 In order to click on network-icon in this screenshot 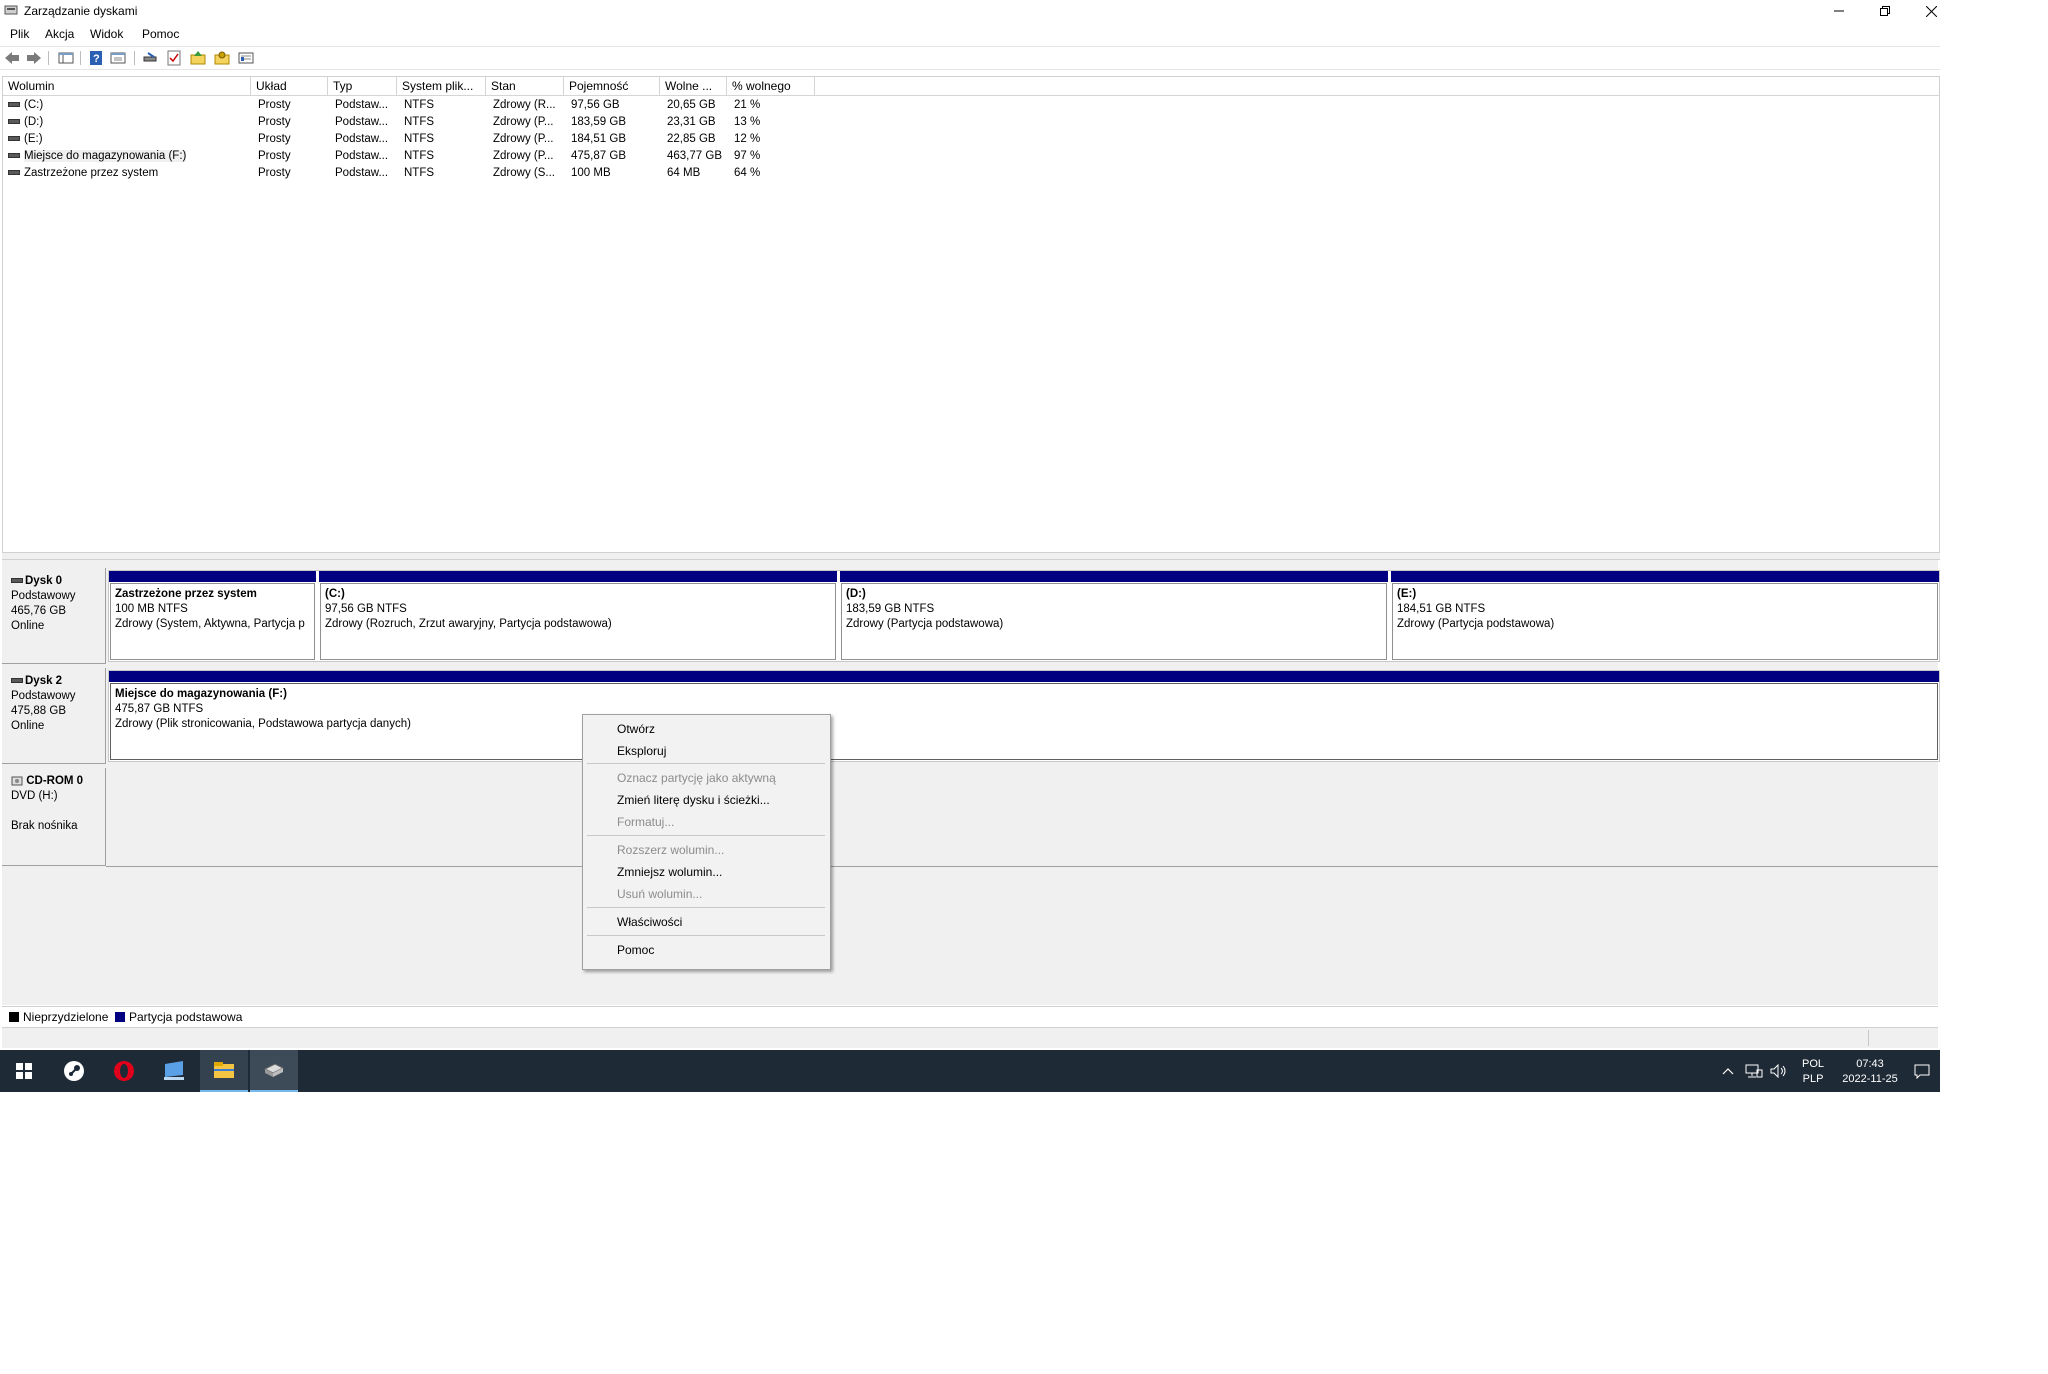, I will do `click(1754, 1071)`.